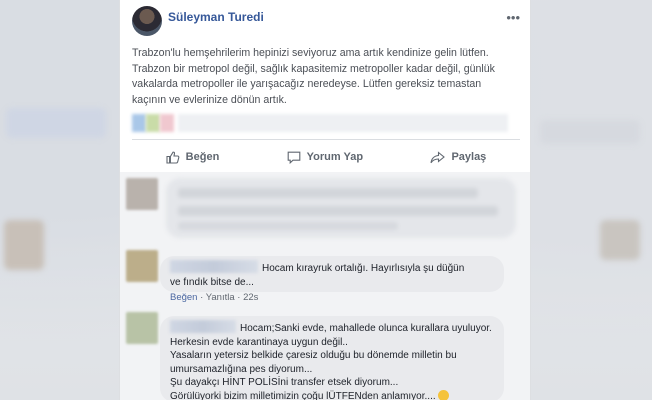 The image size is (652, 400). I want to click on share-button: Paylaş, so click(458, 157).